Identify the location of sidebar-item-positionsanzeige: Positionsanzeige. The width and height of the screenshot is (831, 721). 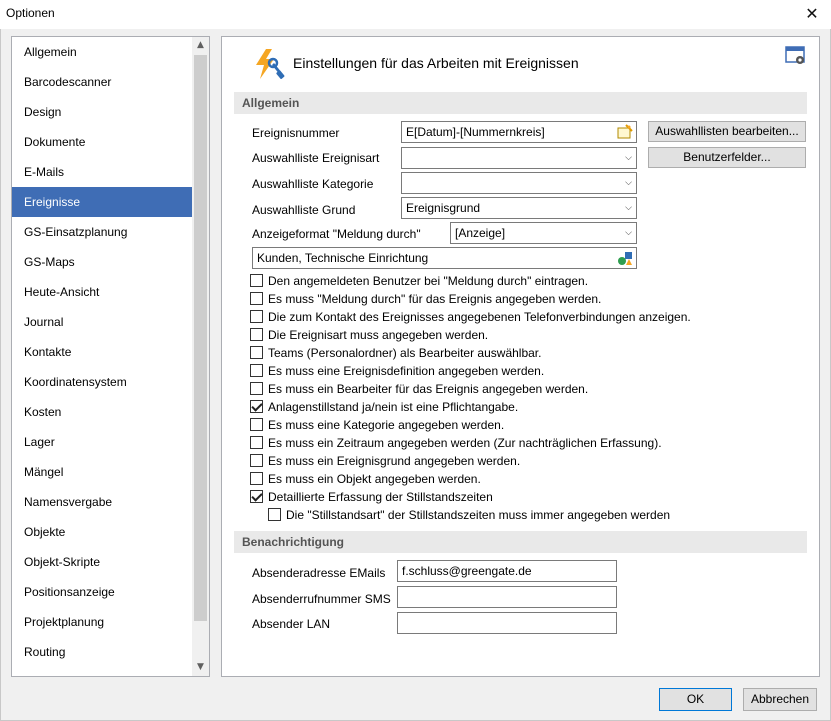
(102, 592).